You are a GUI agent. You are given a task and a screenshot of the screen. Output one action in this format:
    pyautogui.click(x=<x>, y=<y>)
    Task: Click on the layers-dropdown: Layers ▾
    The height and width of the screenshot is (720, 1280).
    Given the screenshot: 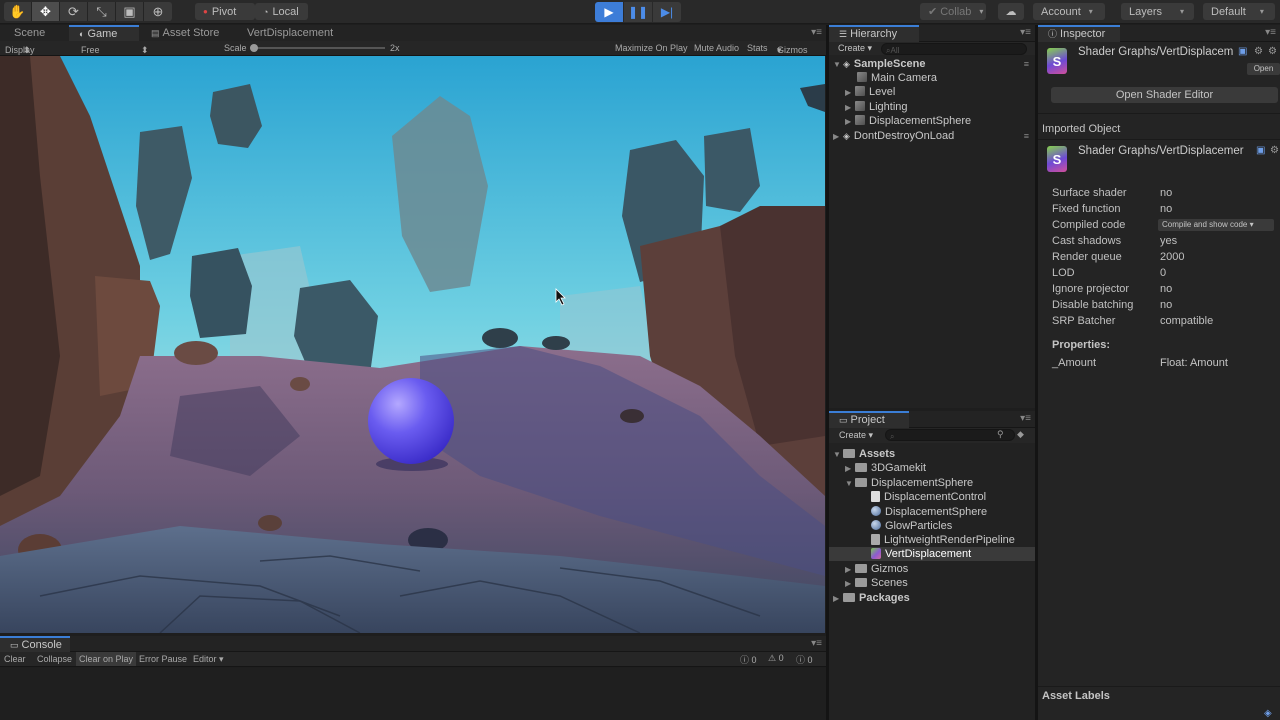 What is the action you would take?
    pyautogui.click(x=1157, y=11)
    